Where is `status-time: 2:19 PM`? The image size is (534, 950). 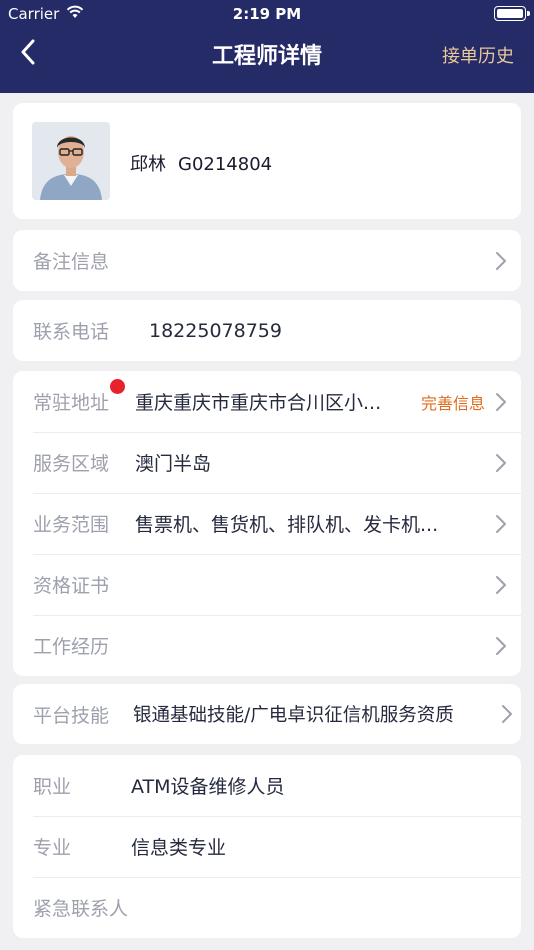
status-time: 2:19 PM is located at coordinates (267, 14).